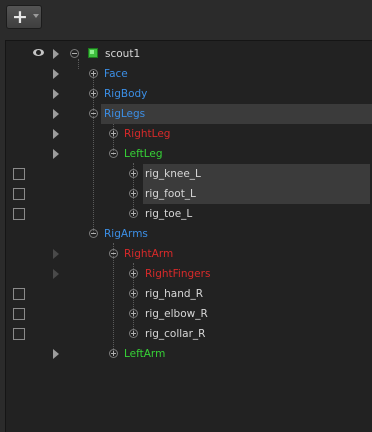 The image size is (372, 432). Describe the element at coordinates (38, 52) in the screenshot. I see `eye-icon` at that location.